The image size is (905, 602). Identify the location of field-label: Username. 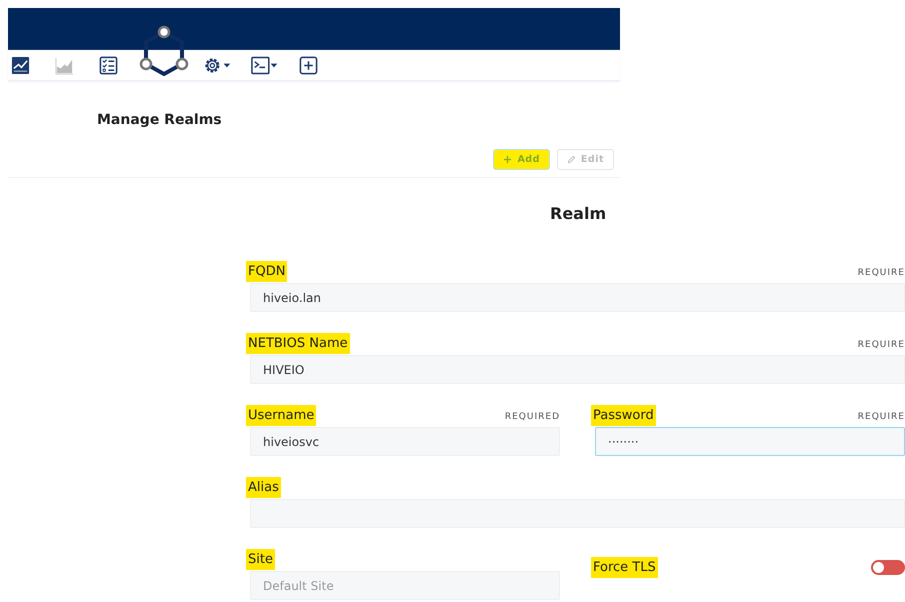
(281, 415).